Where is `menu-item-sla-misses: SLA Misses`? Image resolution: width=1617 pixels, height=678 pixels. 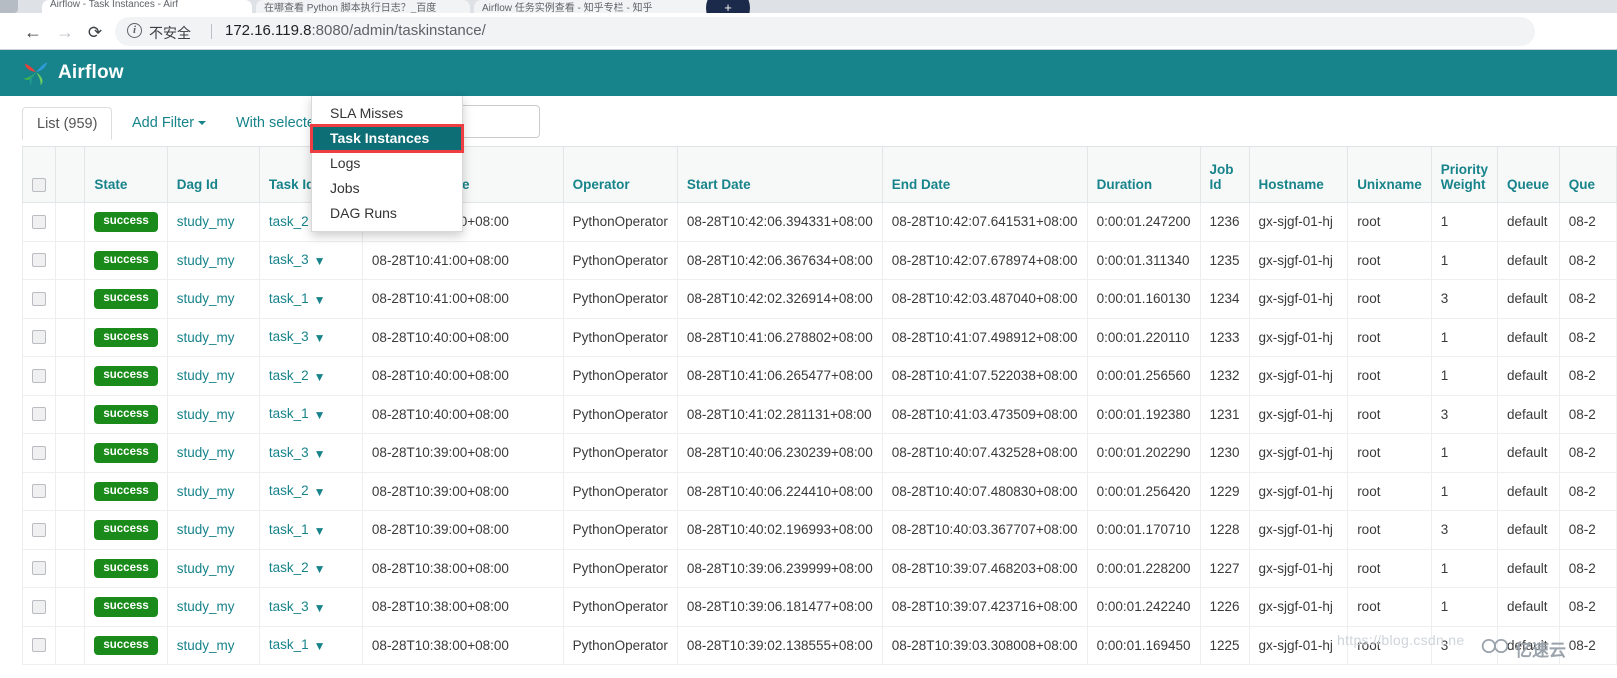 menu-item-sla-misses: SLA Misses is located at coordinates (387, 113).